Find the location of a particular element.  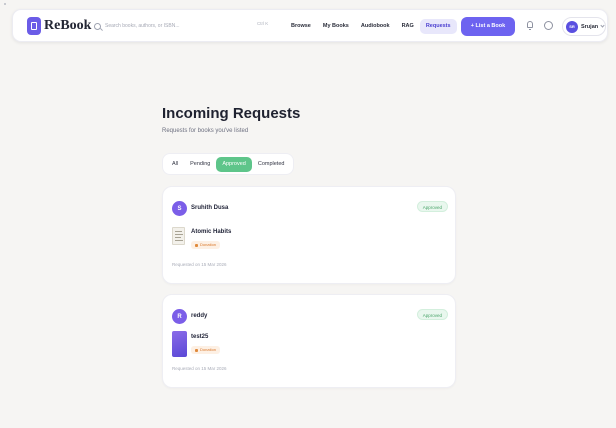

nav-requests: Requests is located at coordinates (438, 26).